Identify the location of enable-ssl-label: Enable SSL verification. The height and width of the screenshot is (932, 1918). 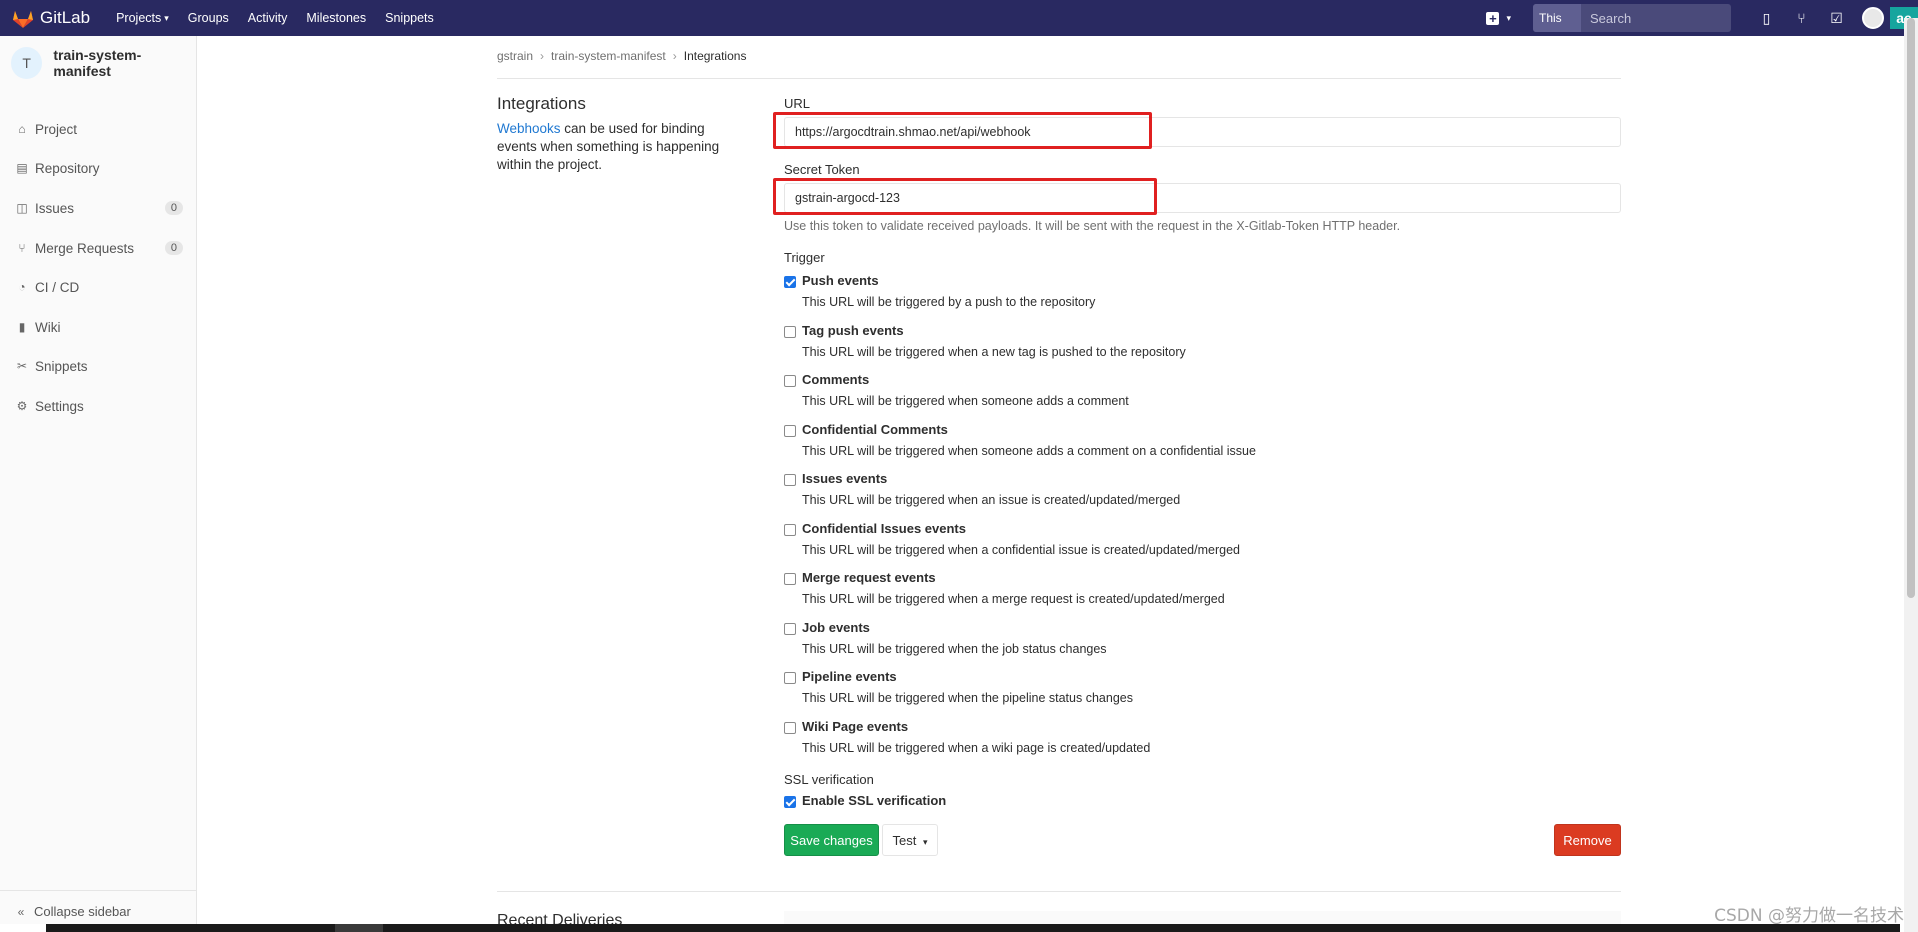
(874, 800).